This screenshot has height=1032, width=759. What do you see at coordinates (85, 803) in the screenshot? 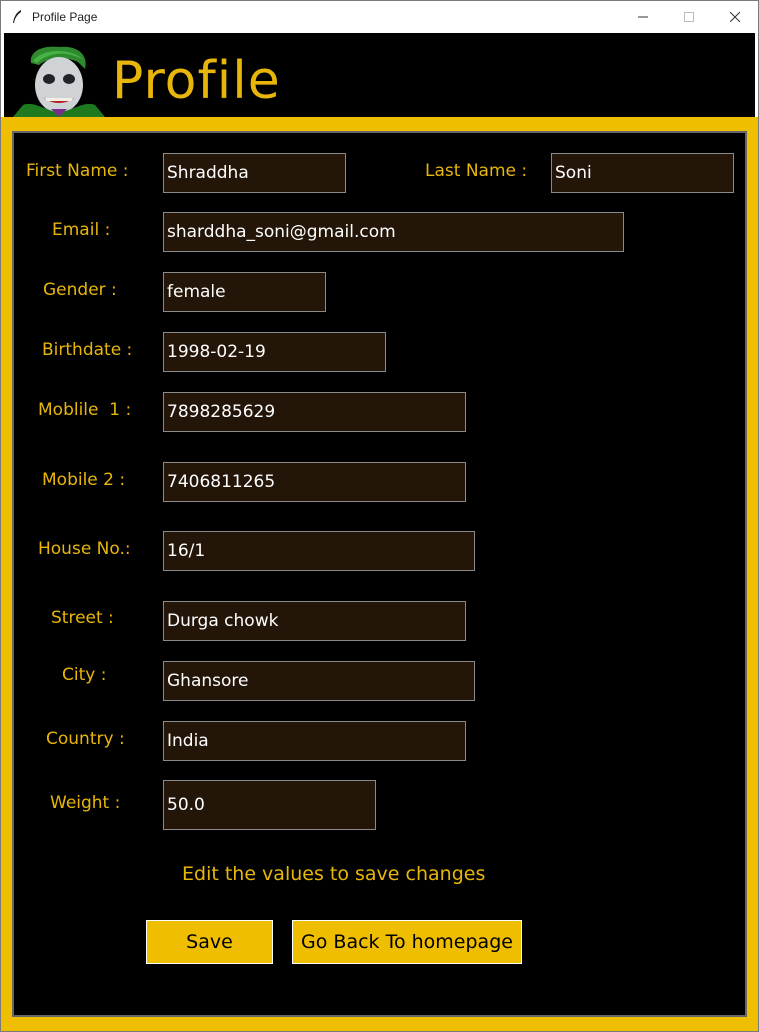
I see `weight-label: Weight :` at bounding box center [85, 803].